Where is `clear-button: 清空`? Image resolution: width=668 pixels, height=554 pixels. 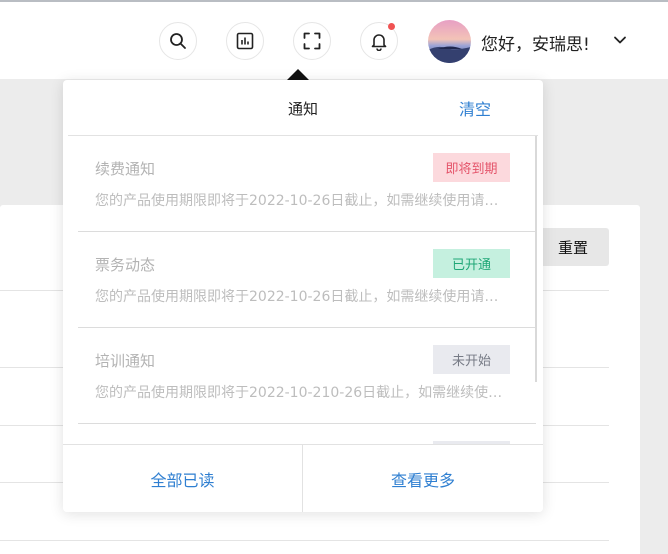 clear-button: 清空 is located at coordinates (475, 108).